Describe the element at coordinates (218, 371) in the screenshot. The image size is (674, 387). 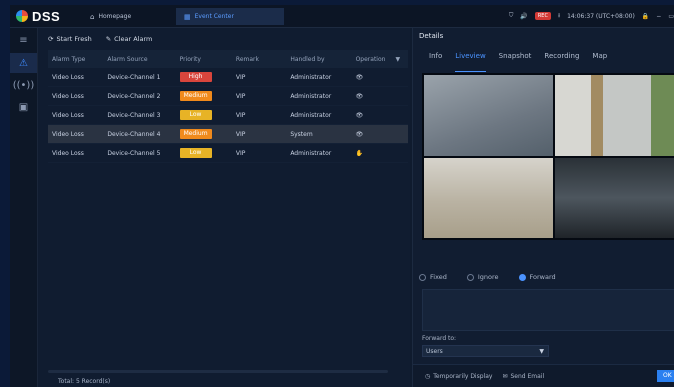
I see `horizontal-scrollbar` at that location.